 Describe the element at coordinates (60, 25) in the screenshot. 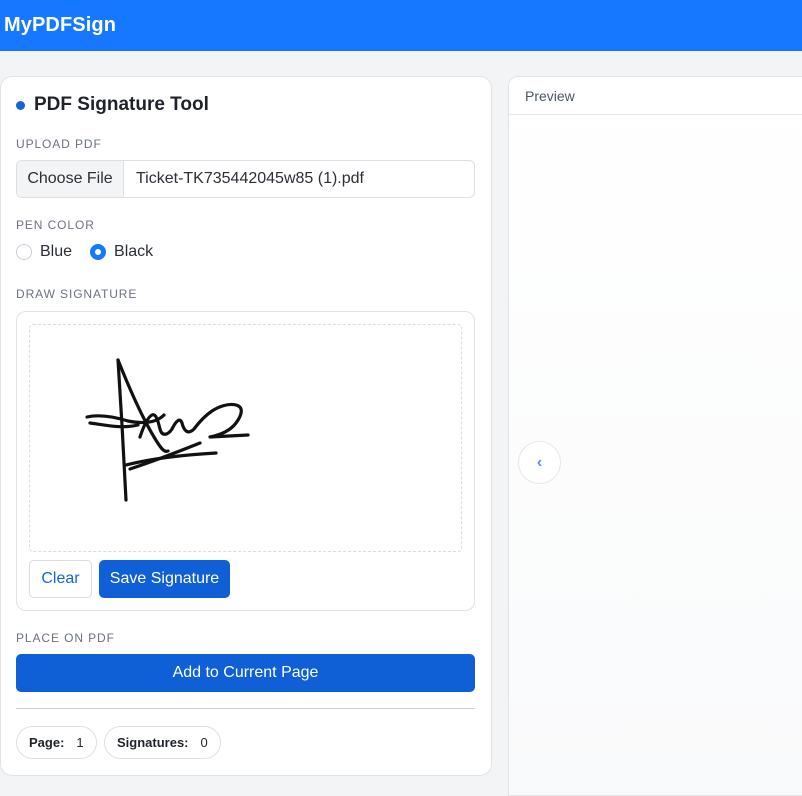

I see `brand-logo: MyPDFSign` at that location.